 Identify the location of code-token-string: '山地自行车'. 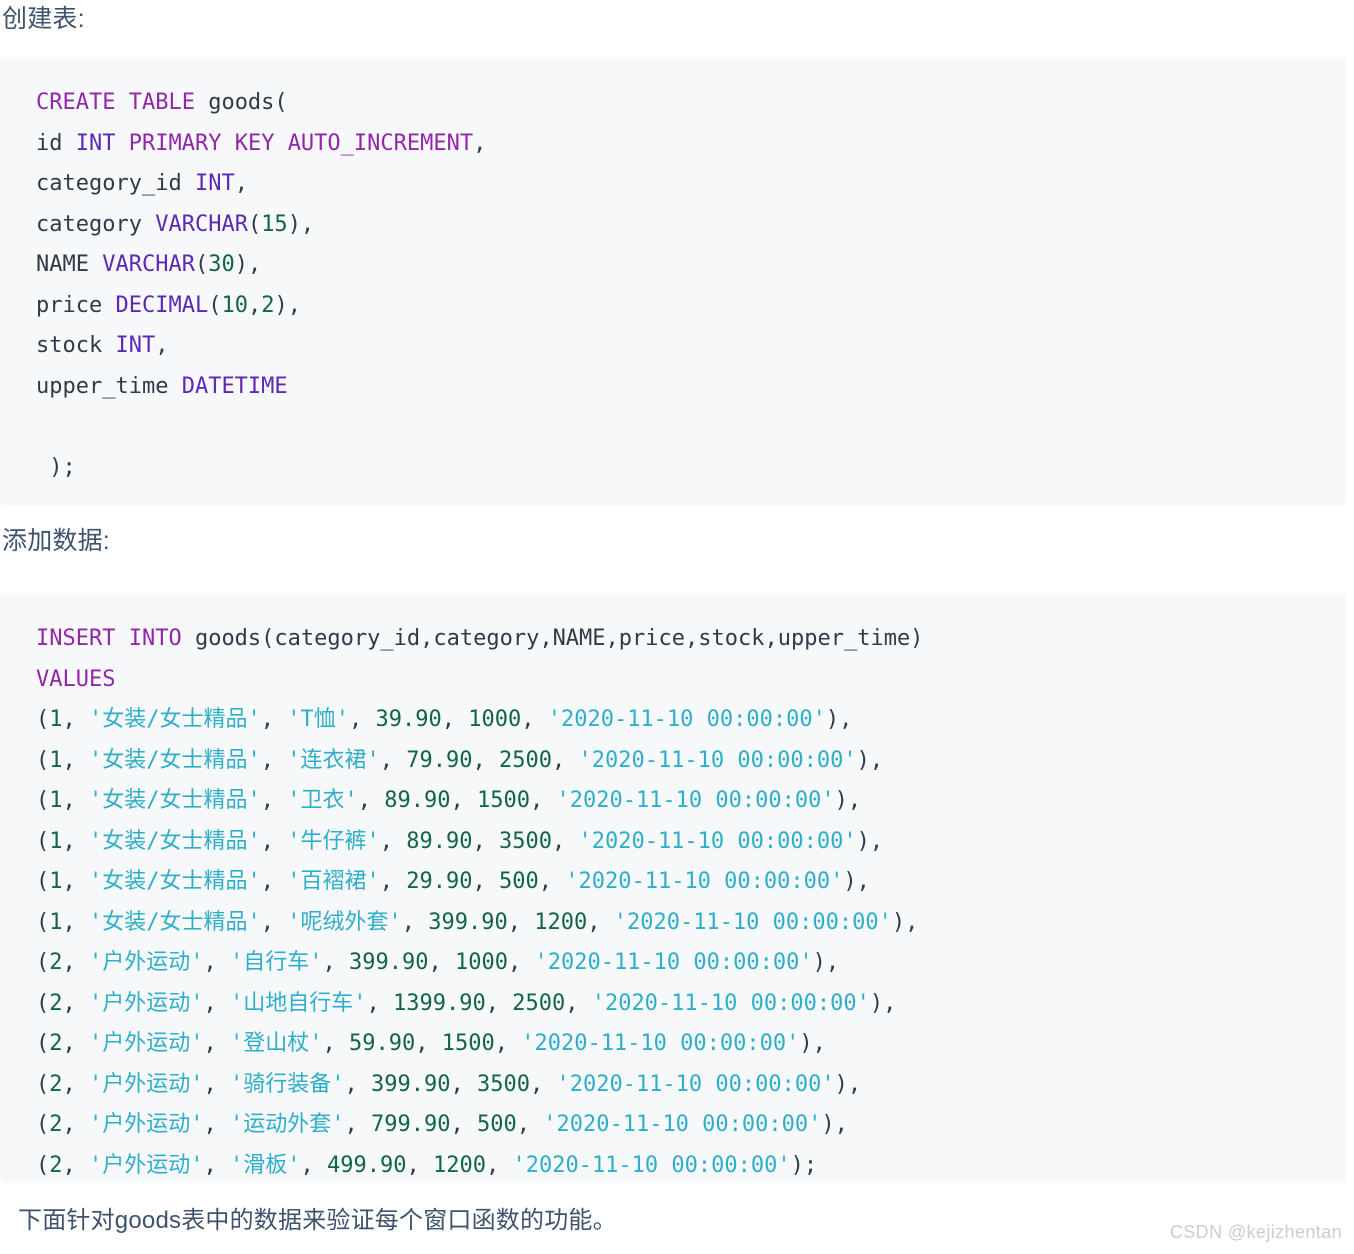
(298, 1003).